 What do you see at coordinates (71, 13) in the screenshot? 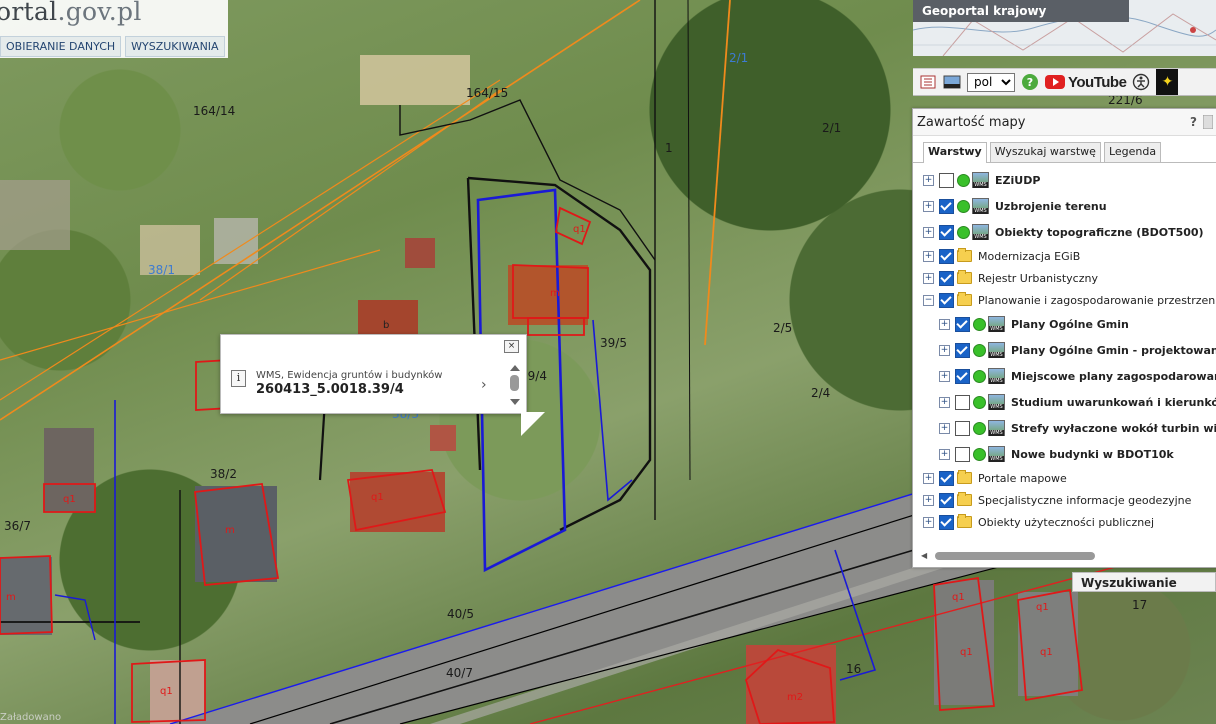
I see `site-logo: ortal.gov.pl` at bounding box center [71, 13].